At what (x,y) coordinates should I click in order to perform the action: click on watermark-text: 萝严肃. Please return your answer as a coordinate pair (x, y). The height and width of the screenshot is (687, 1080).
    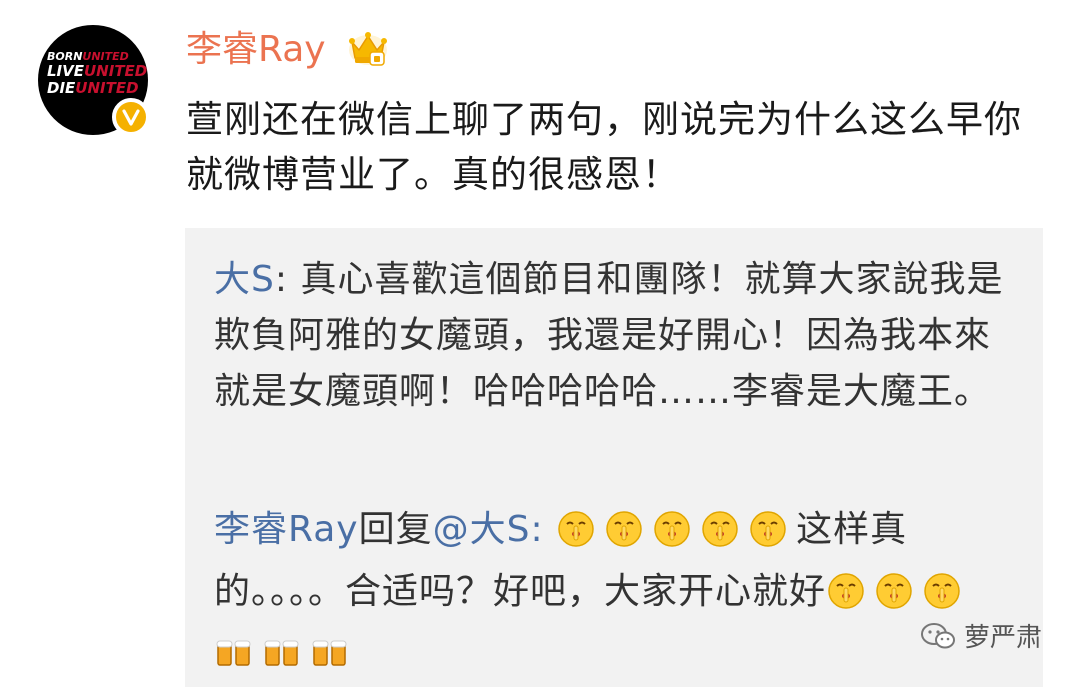
    Looking at the image, I should click on (1003, 638).